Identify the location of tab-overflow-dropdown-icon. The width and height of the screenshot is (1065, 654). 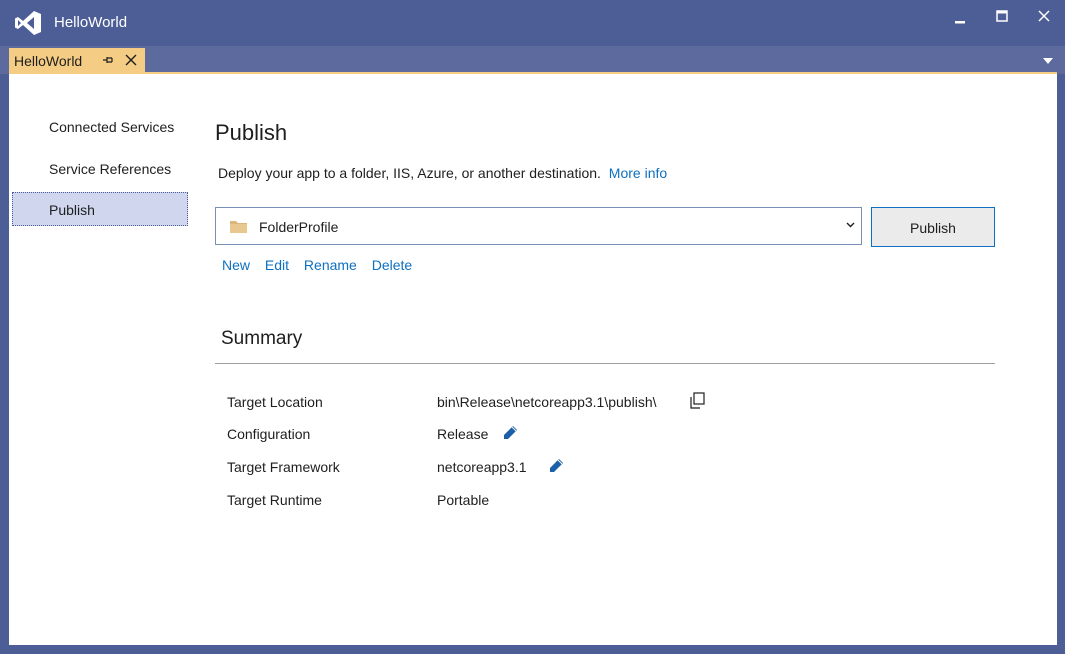
(1048, 61).